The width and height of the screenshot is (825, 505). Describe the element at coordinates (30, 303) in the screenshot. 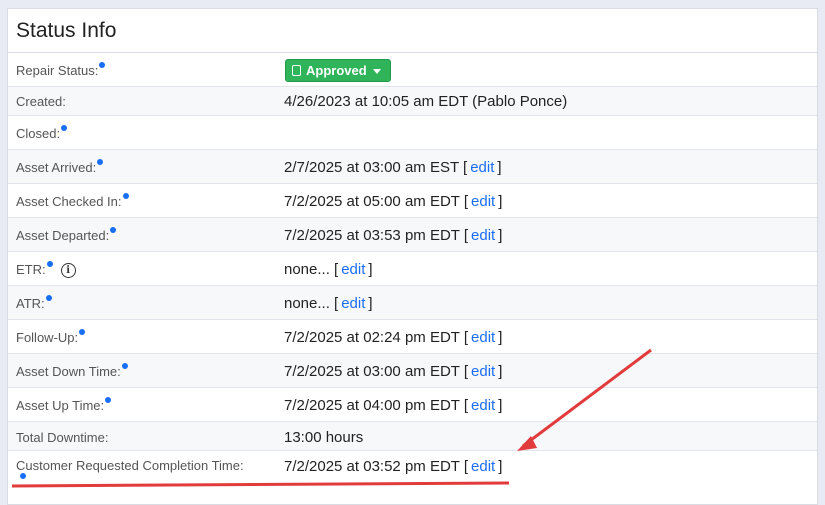

I see `row-label: ATR:` at that location.